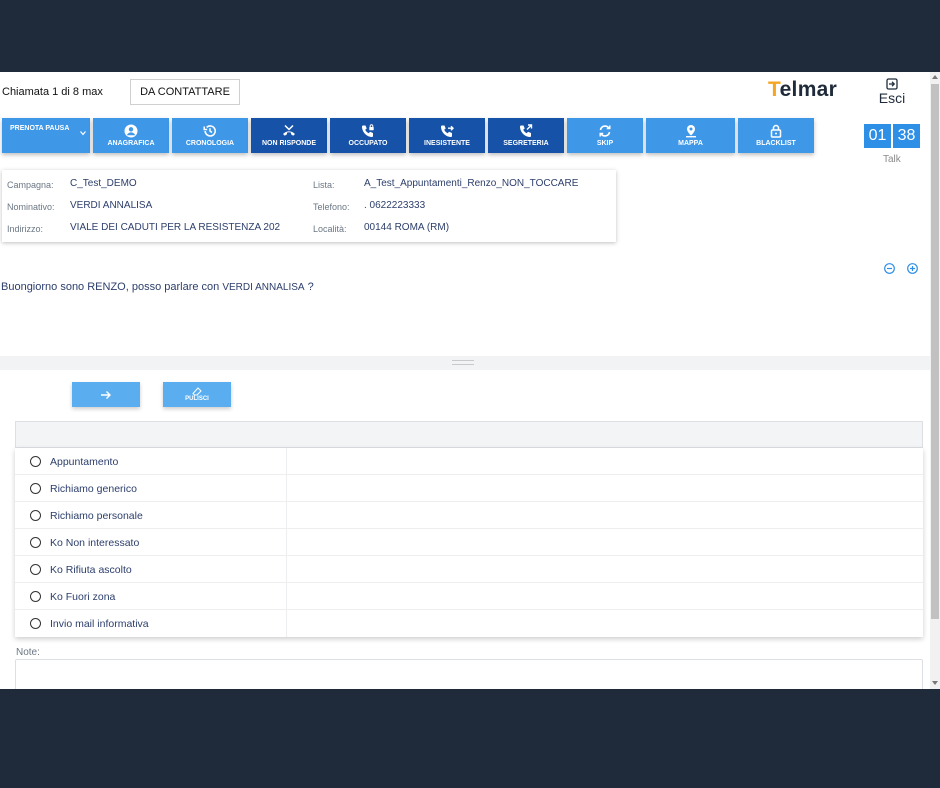  I want to click on script-suffix: ?, so click(309, 287).